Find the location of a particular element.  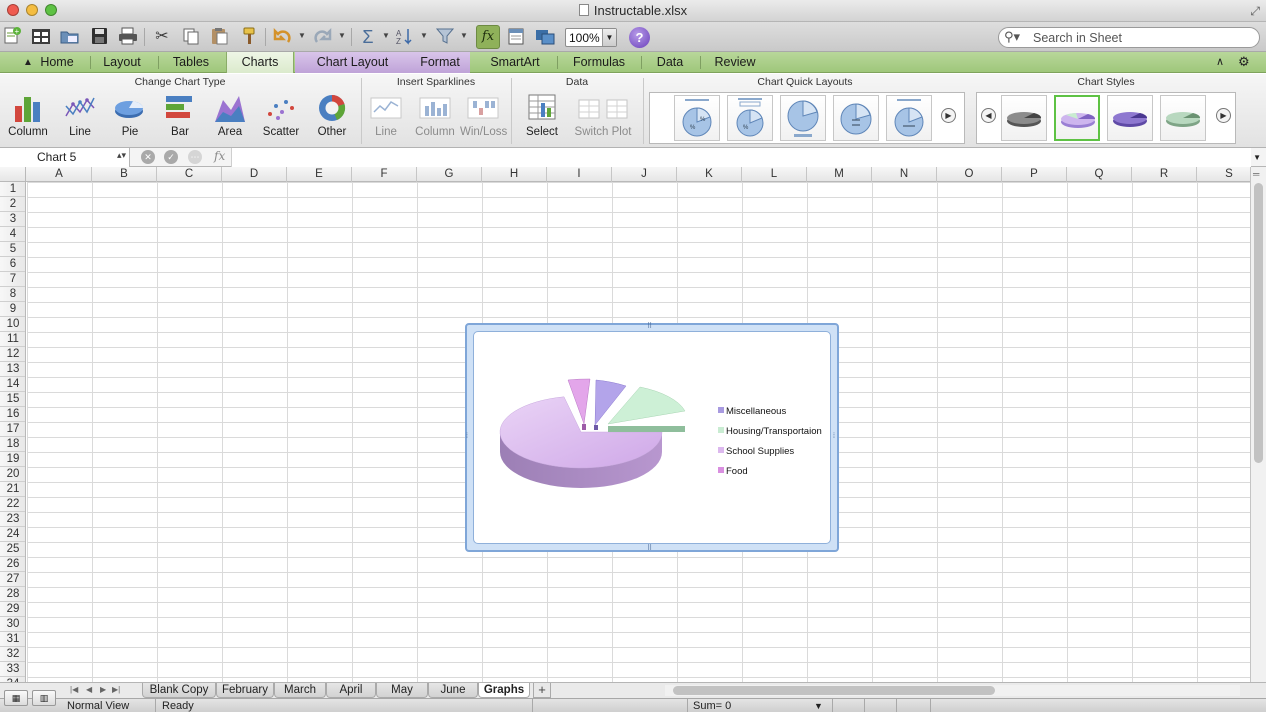

sheet-tab-may: May is located at coordinates (402, 690).